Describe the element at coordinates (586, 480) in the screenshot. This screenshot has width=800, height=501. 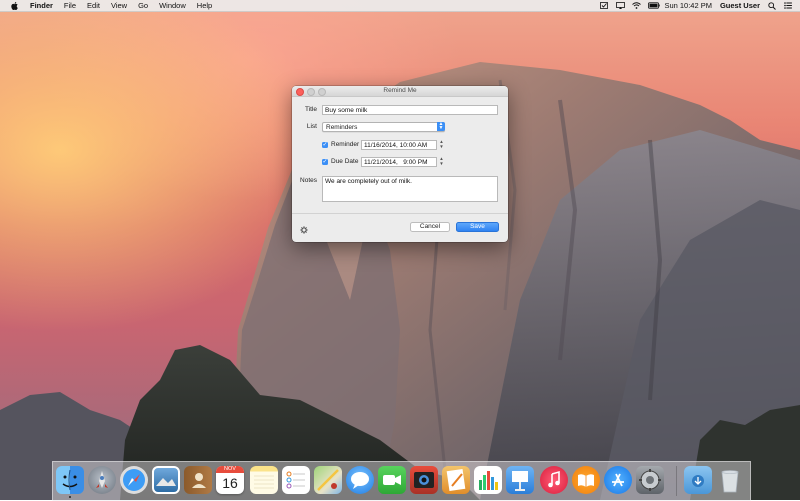
I see `ibooks-icon` at that location.